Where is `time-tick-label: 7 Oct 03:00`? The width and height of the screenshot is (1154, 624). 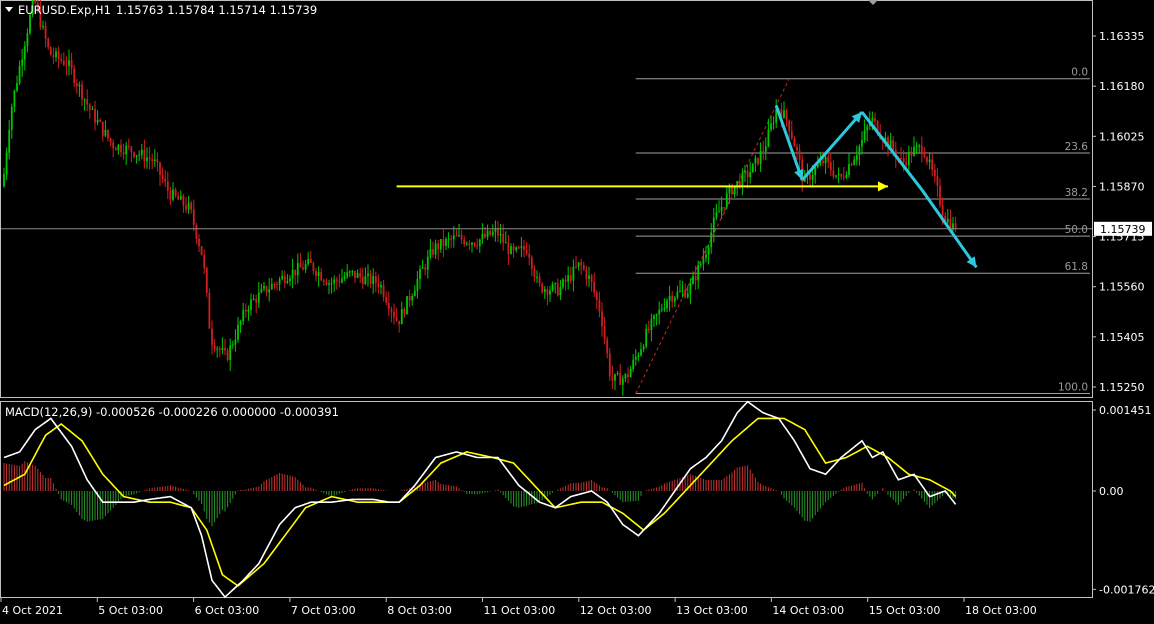 time-tick-label: 7 Oct 03:00 is located at coordinates (323, 610).